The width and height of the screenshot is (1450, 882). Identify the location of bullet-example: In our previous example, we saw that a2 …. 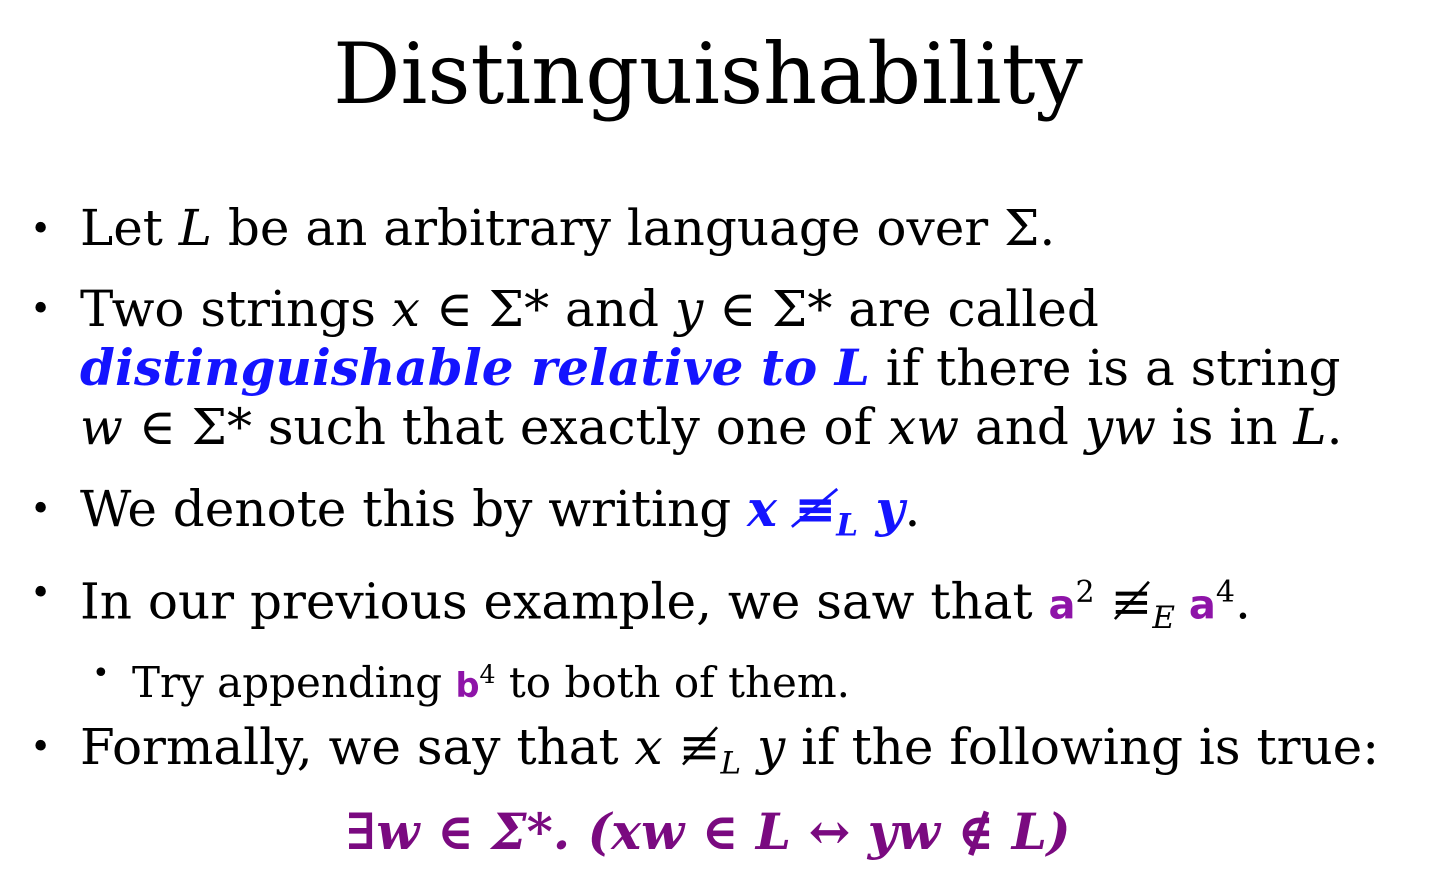
(665, 604).